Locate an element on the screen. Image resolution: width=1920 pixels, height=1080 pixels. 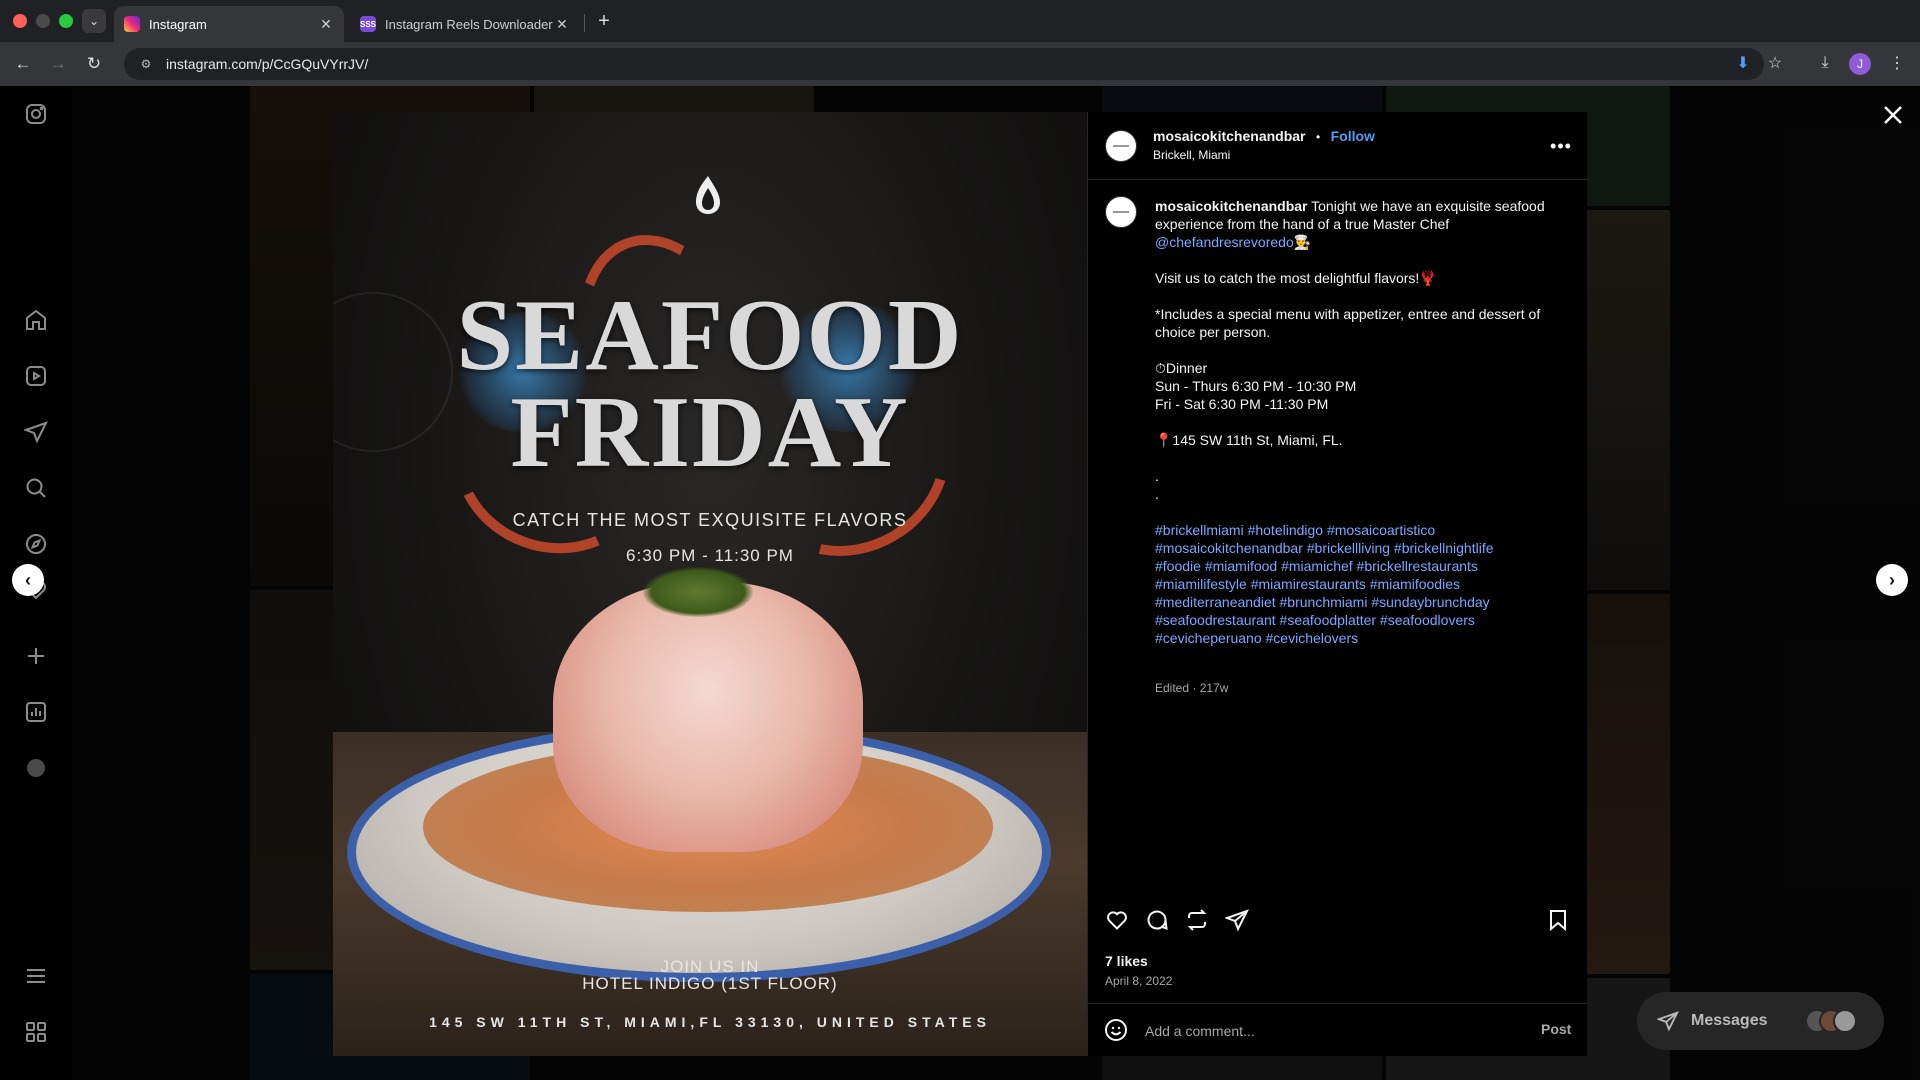
dashboard-icon is located at coordinates (36, 712).